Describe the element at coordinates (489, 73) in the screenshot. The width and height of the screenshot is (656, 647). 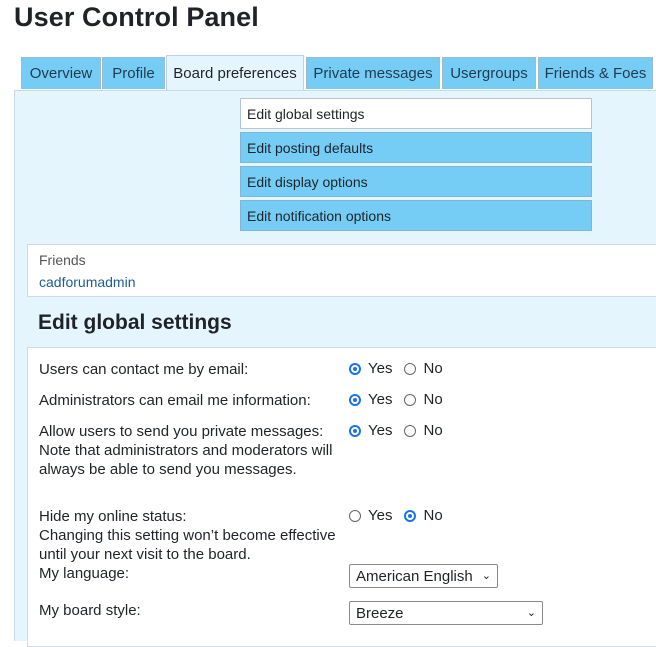
I see `tab-usergroups: Usergroups` at that location.